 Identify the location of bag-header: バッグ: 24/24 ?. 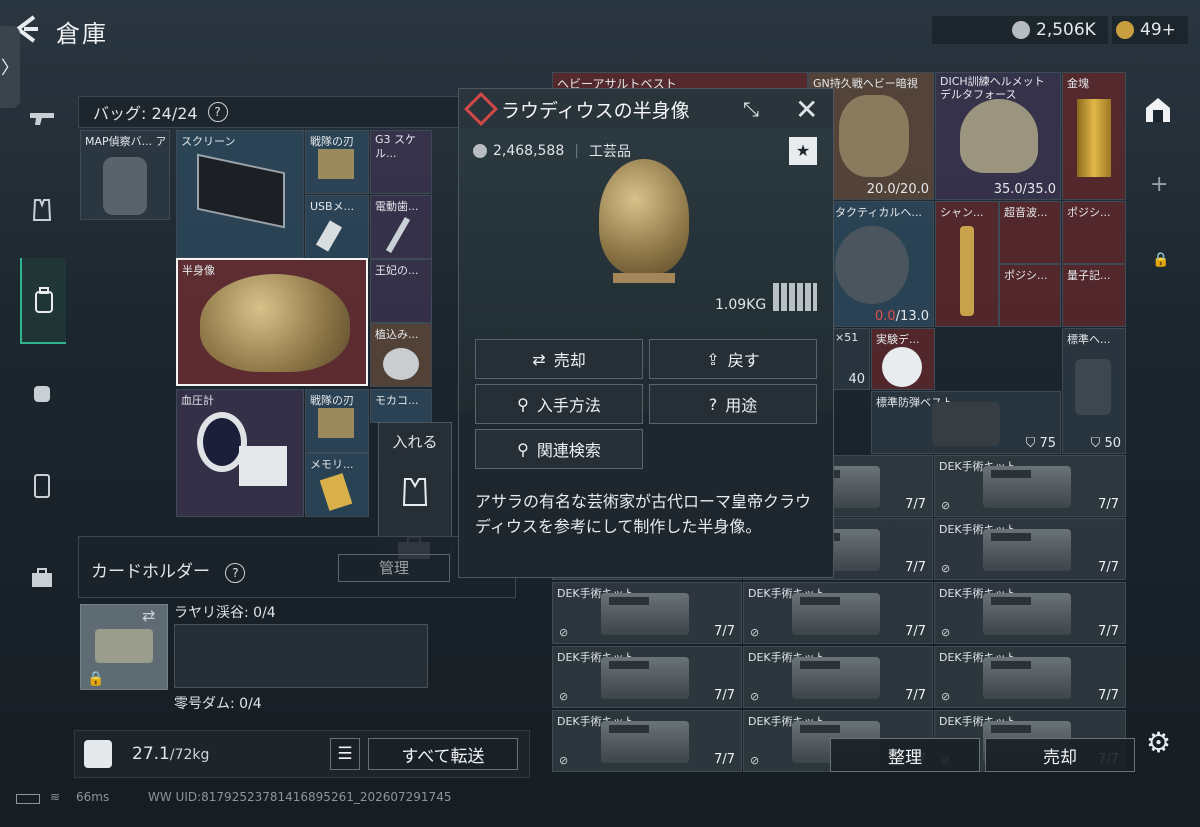
(297, 112).